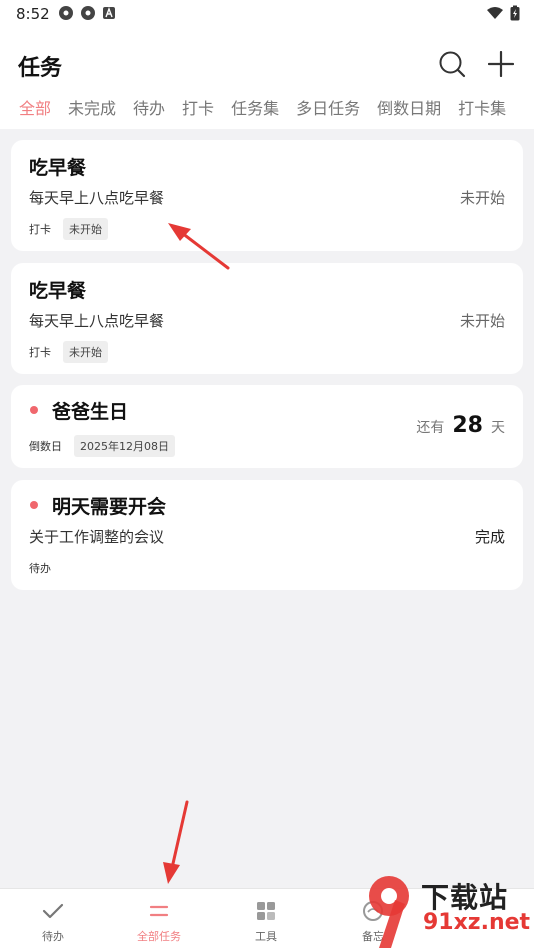 This screenshot has width=534, height=950. What do you see at coordinates (477, 922) in the screenshot?
I see `watermark-domain: 91xz.net` at bounding box center [477, 922].